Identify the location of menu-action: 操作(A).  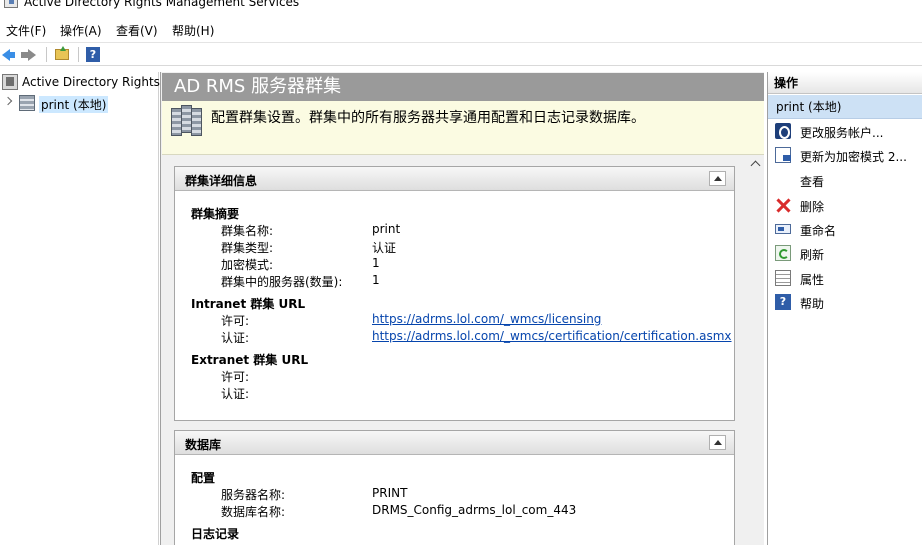
(81, 30).